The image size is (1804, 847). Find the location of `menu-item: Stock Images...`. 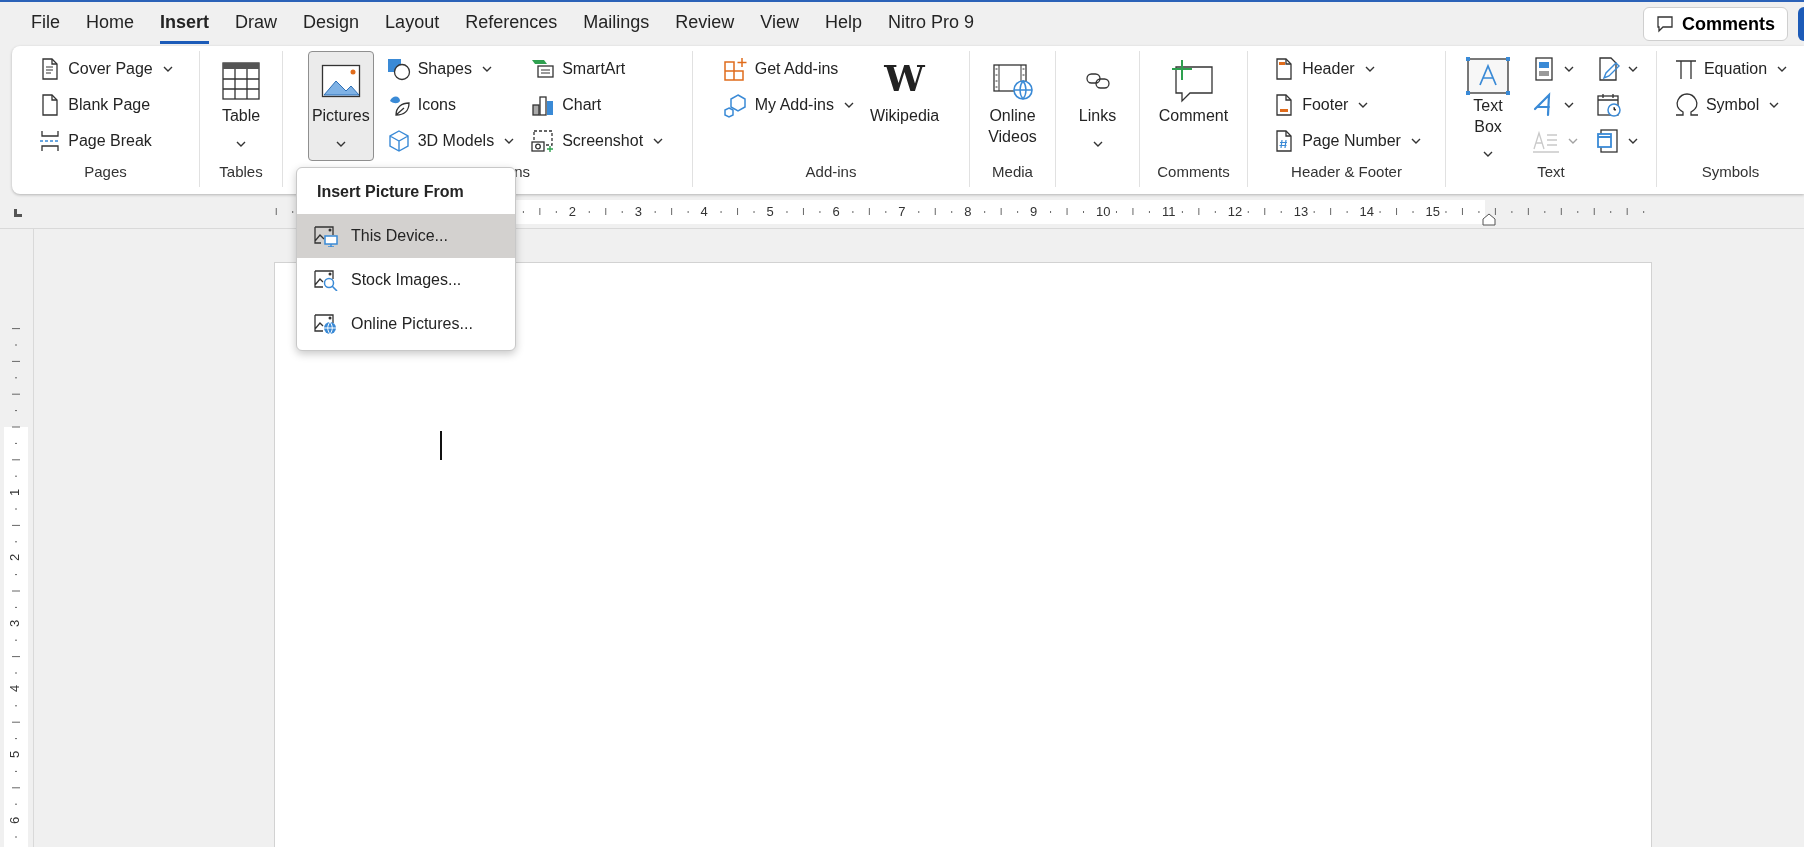

menu-item: Stock Images... is located at coordinates (406, 280).